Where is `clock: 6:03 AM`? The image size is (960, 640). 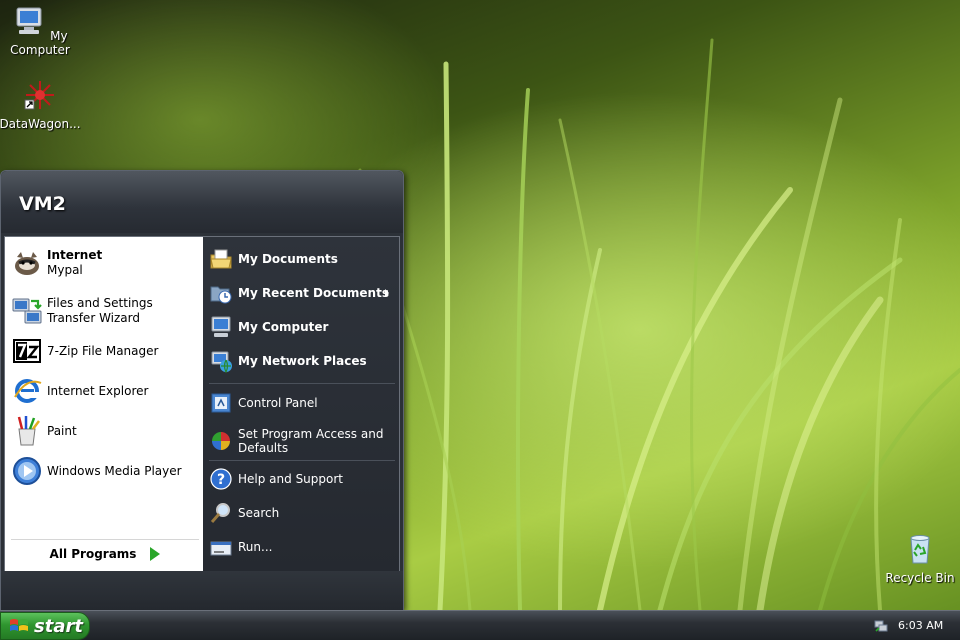 clock: 6:03 AM is located at coordinates (920, 625).